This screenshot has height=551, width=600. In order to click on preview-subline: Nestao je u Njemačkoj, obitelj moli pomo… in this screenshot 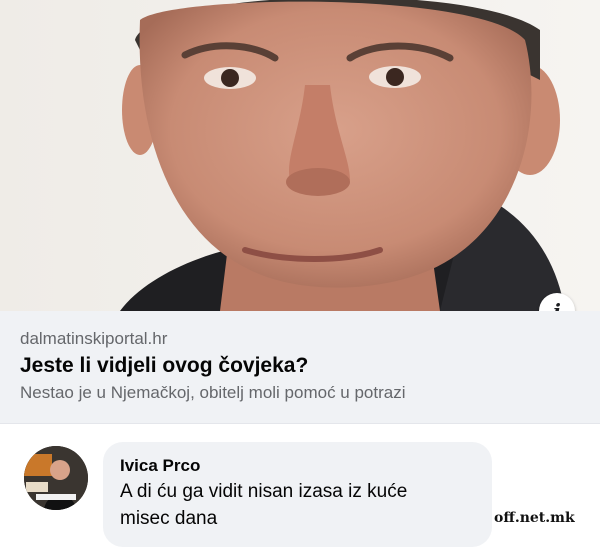, I will do `click(213, 392)`.